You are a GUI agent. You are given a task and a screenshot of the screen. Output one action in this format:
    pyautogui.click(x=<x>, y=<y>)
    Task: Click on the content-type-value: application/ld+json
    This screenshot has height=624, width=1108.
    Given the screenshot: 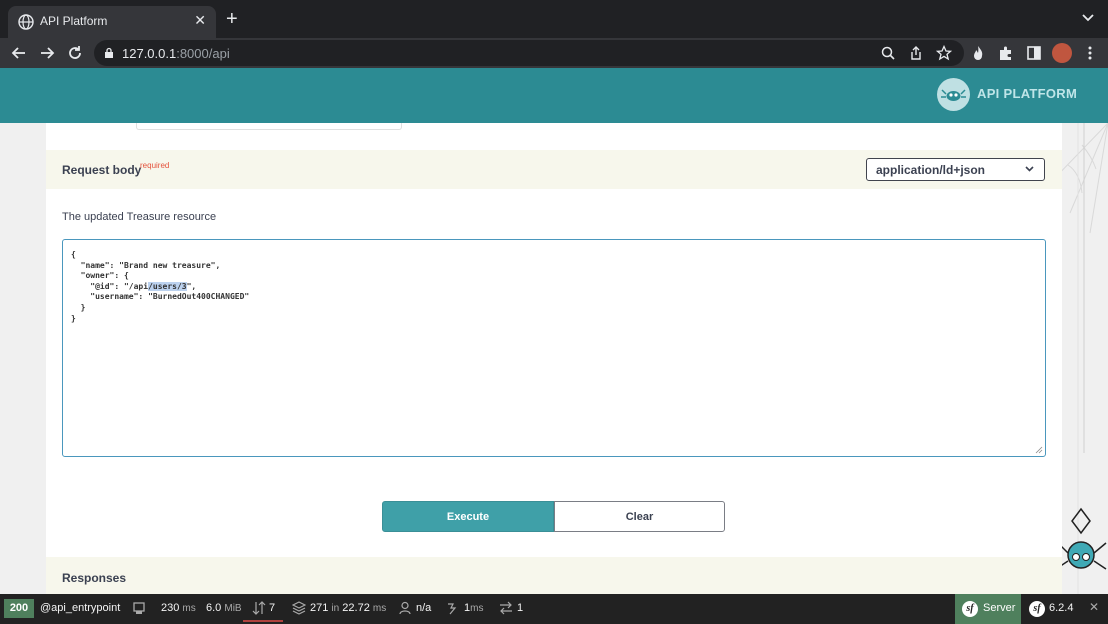 What is the action you would take?
    pyautogui.click(x=931, y=170)
    